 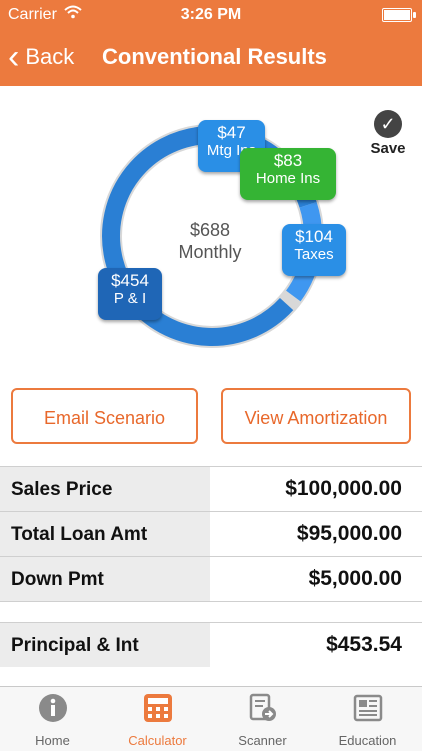 I want to click on tab-education: Education, so click(x=367, y=719).